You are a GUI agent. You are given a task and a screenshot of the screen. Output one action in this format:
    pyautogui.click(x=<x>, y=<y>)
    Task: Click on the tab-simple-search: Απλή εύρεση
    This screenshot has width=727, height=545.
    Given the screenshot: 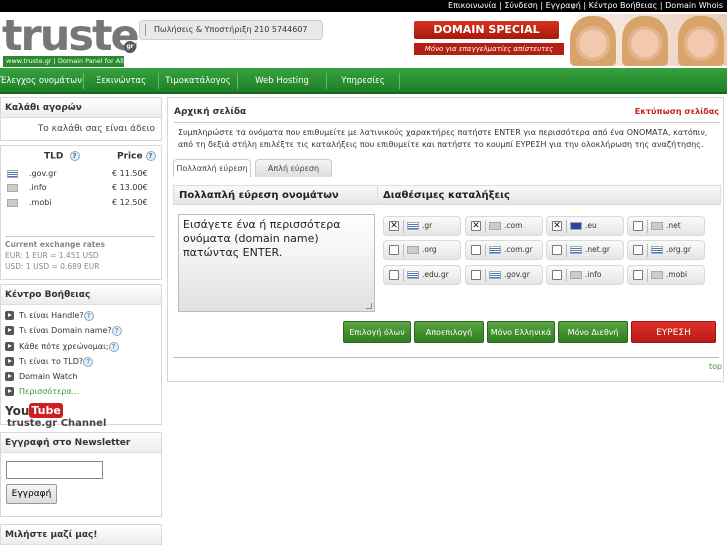 What is the action you would take?
    pyautogui.click(x=293, y=168)
    